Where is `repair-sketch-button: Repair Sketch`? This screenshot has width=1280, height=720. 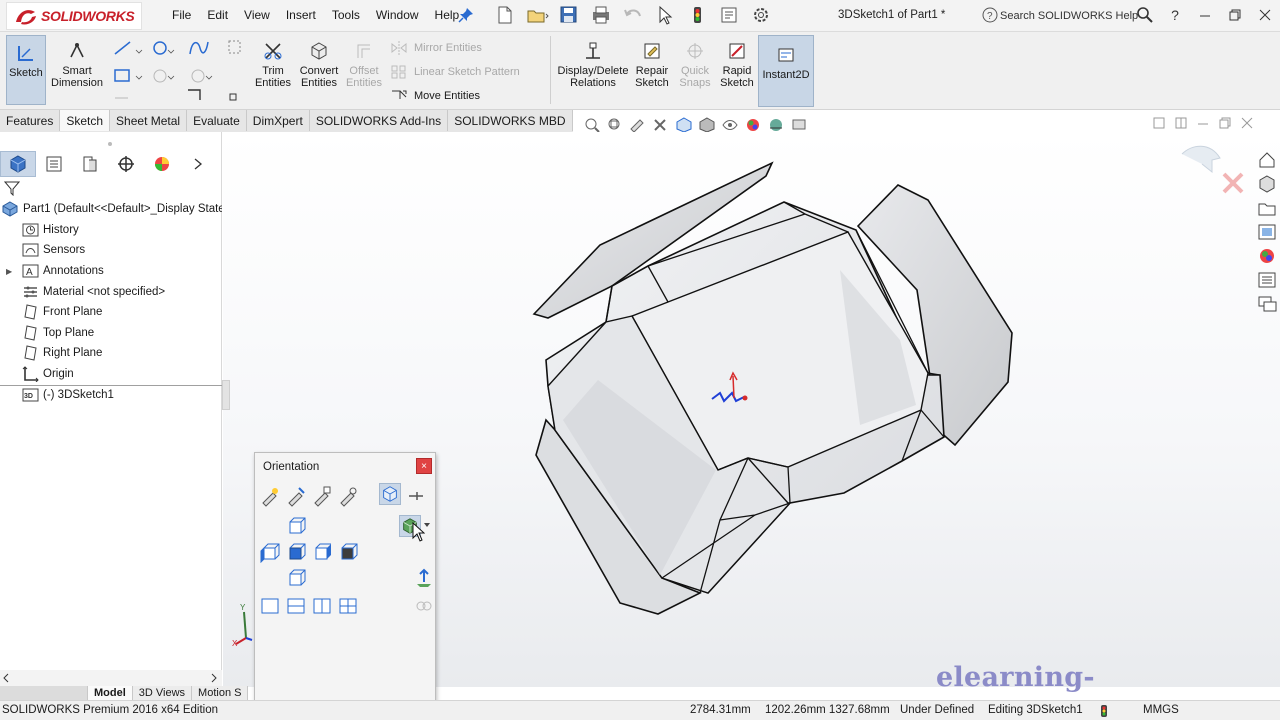 repair-sketch-button: Repair Sketch is located at coordinates (652, 64).